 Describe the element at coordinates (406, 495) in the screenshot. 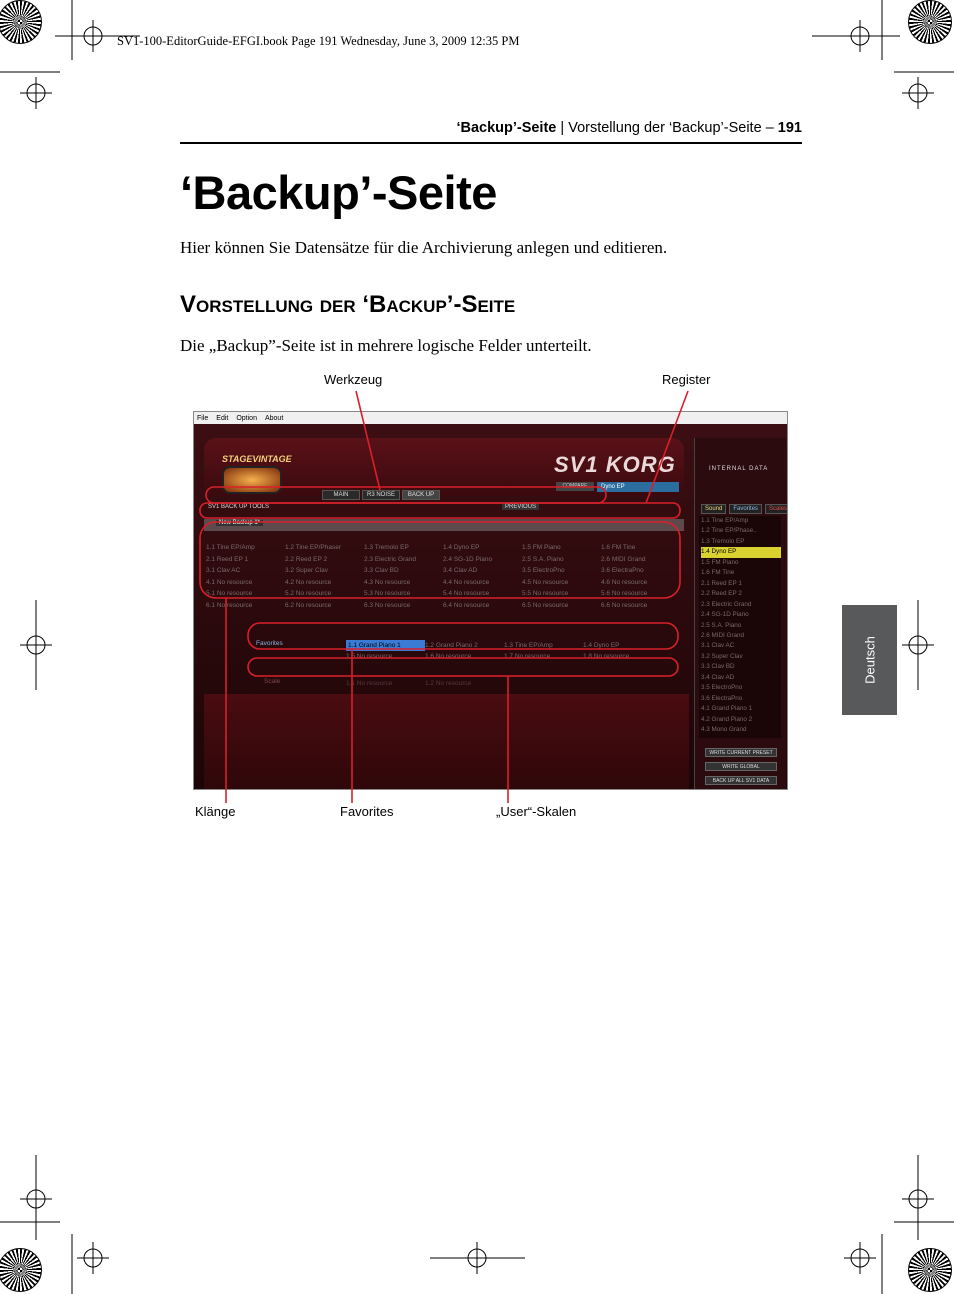

I see `ellipse-werkzeug` at that location.